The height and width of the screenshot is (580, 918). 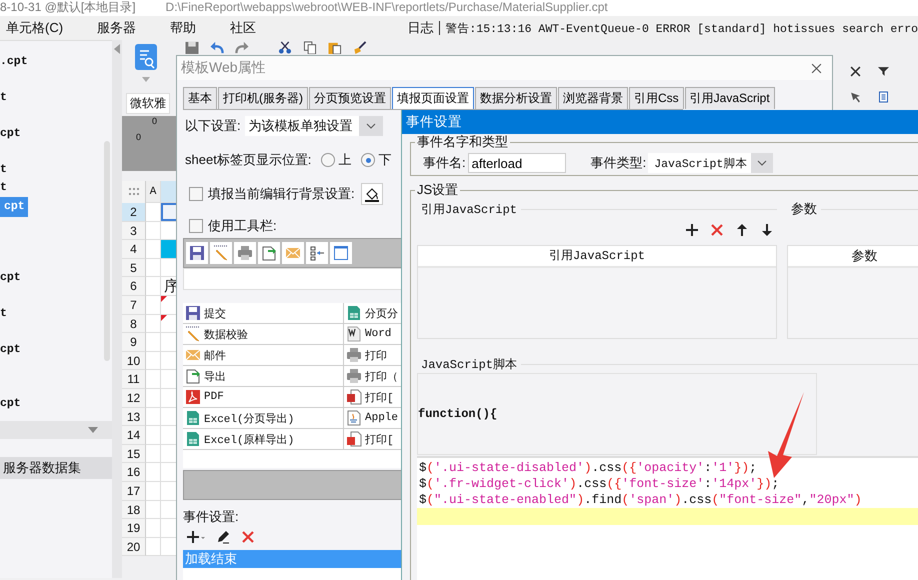 What do you see at coordinates (248, 160) in the screenshot?
I see `field-label: sheet标签页显示位置:` at bounding box center [248, 160].